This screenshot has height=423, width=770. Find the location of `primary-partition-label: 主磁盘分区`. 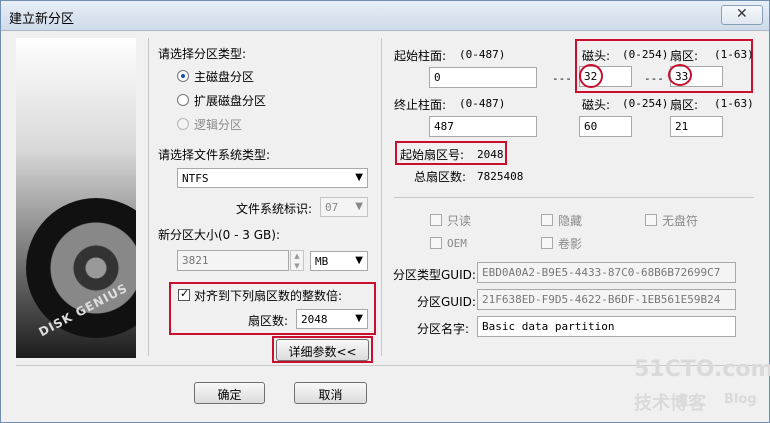

primary-partition-label: 主磁盘分区 is located at coordinates (224, 77).